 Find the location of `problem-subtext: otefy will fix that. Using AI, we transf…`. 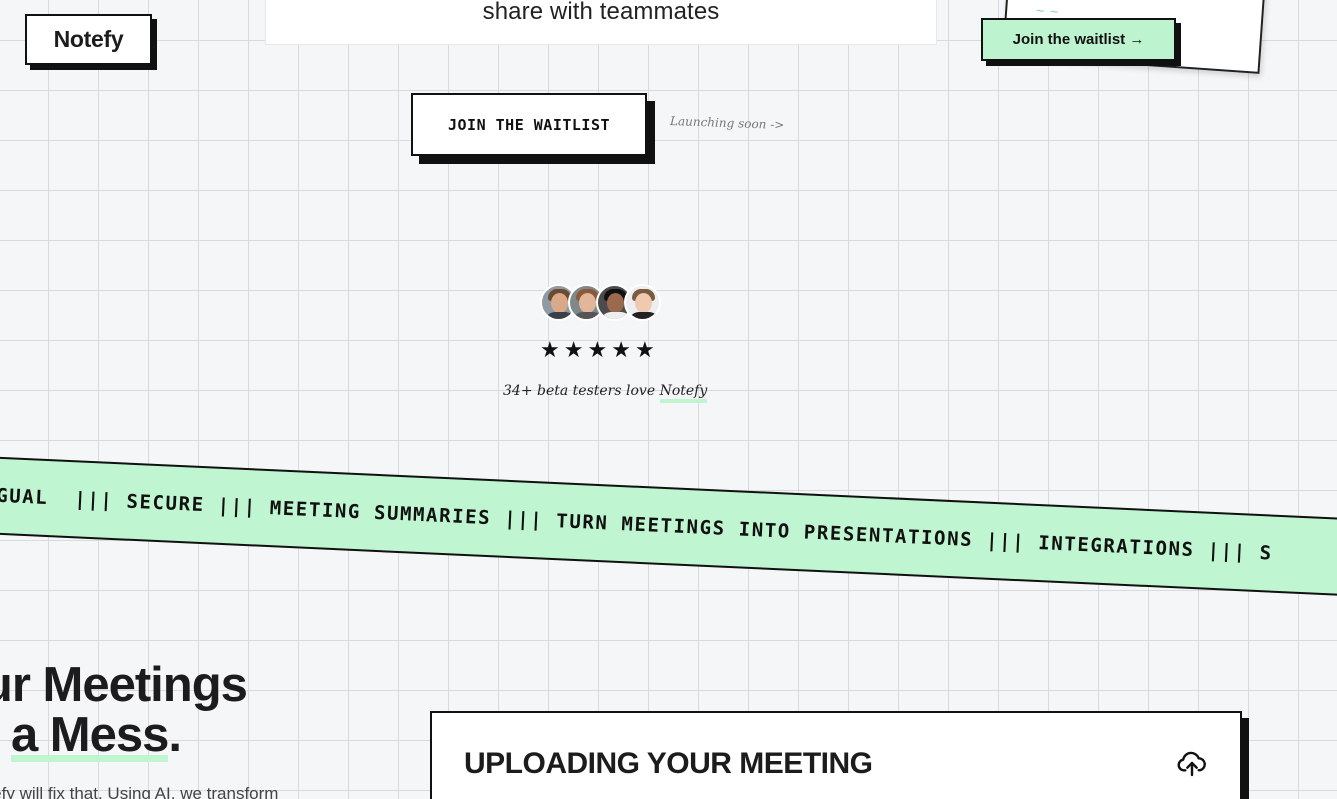

problem-subtext: otefy will fix that. Using AI, we transf… is located at coordinates (139, 791).